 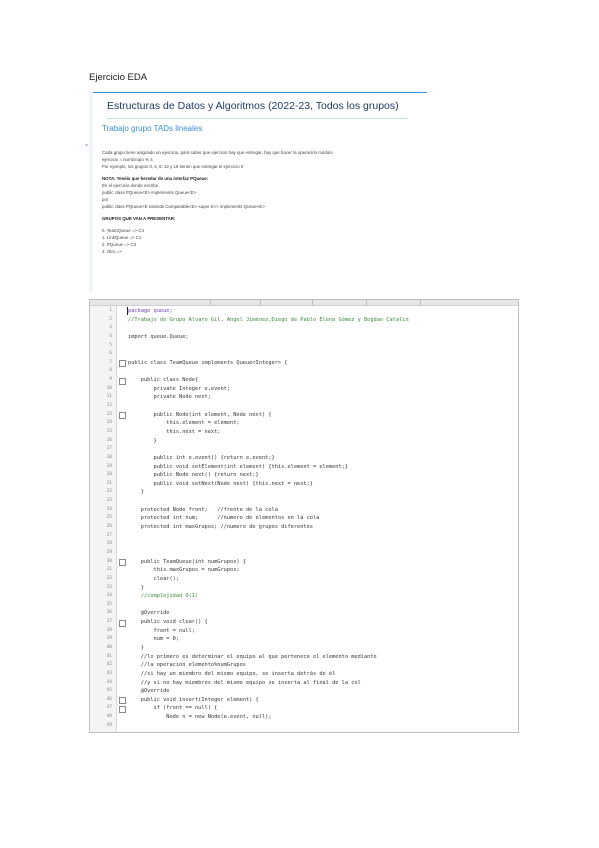 I want to click on code-line: 14 this.element = element;, so click(x=304, y=423).